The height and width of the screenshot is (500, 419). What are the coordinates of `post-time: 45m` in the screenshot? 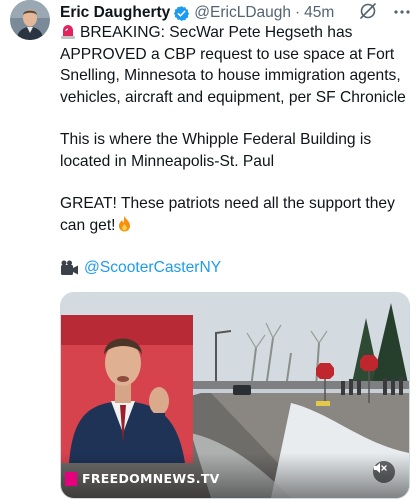 It's located at (319, 13).